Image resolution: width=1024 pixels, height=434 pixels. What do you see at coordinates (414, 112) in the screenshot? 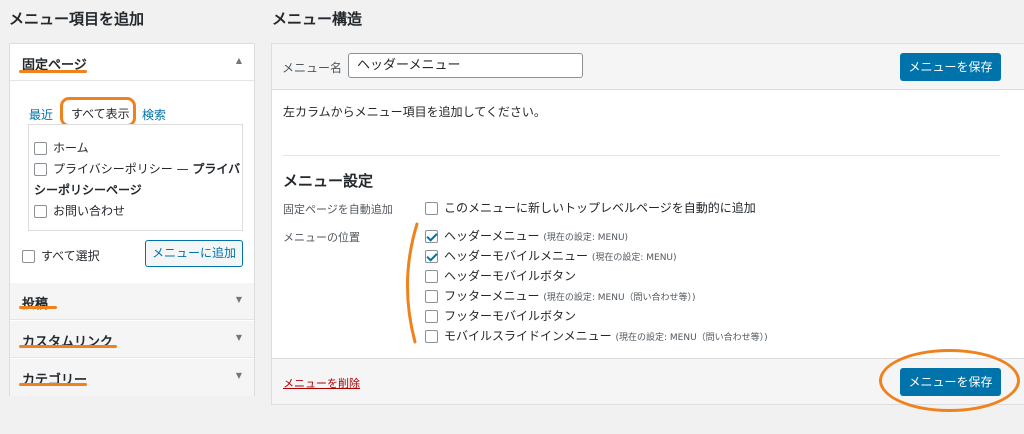
I see `instructions-text: 左カラムからメニュー項目を追加してください。` at bounding box center [414, 112].